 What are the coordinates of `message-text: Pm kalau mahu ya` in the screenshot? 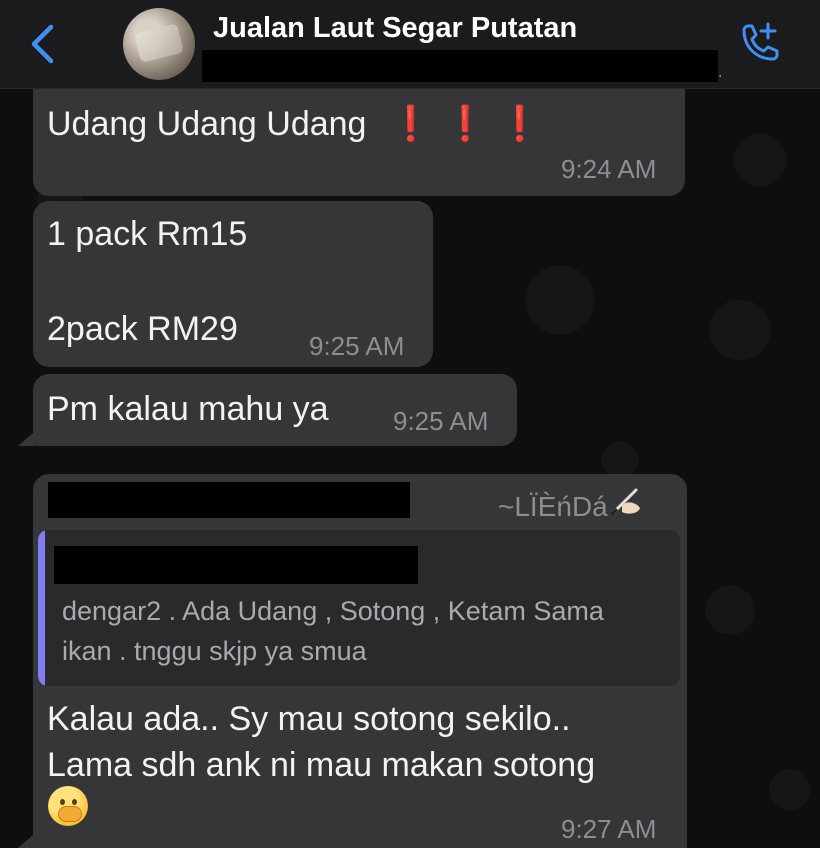 It's located at (188, 409).